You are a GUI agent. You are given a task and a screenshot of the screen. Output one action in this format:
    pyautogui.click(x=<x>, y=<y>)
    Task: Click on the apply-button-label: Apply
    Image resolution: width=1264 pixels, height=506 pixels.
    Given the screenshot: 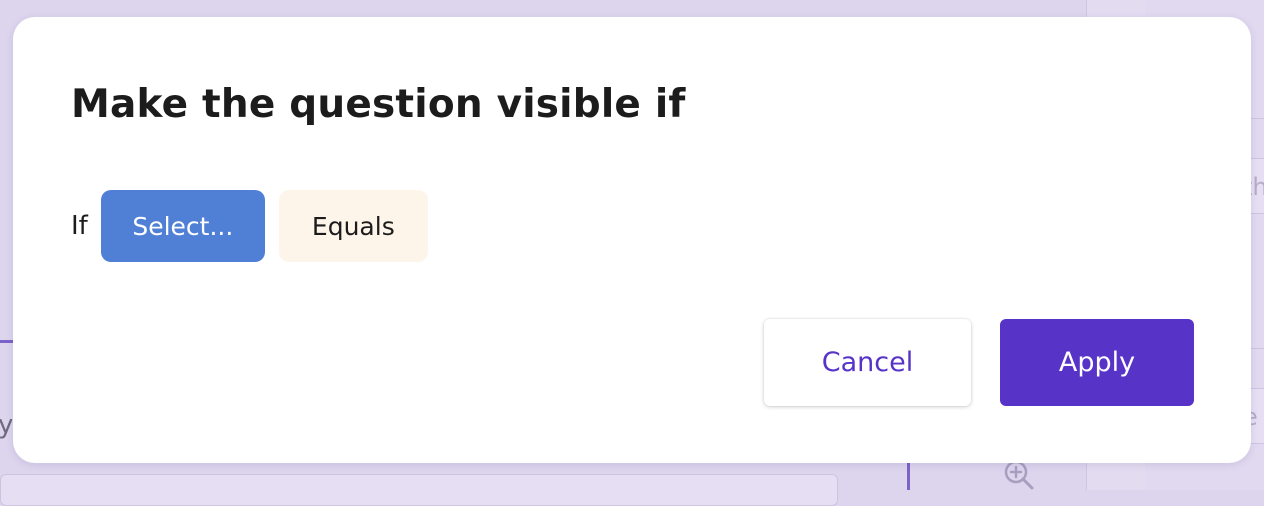 What is the action you would take?
    pyautogui.click(x=1097, y=362)
    